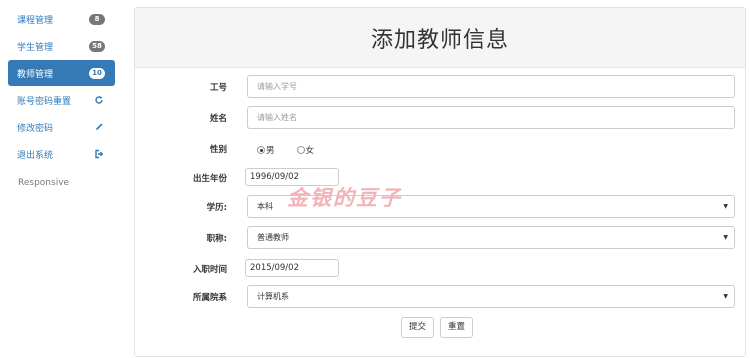 The image size is (750, 358). Describe the element at coordinates (261, 150) in the screenshot. I see `radio-selected-icon` at that location.